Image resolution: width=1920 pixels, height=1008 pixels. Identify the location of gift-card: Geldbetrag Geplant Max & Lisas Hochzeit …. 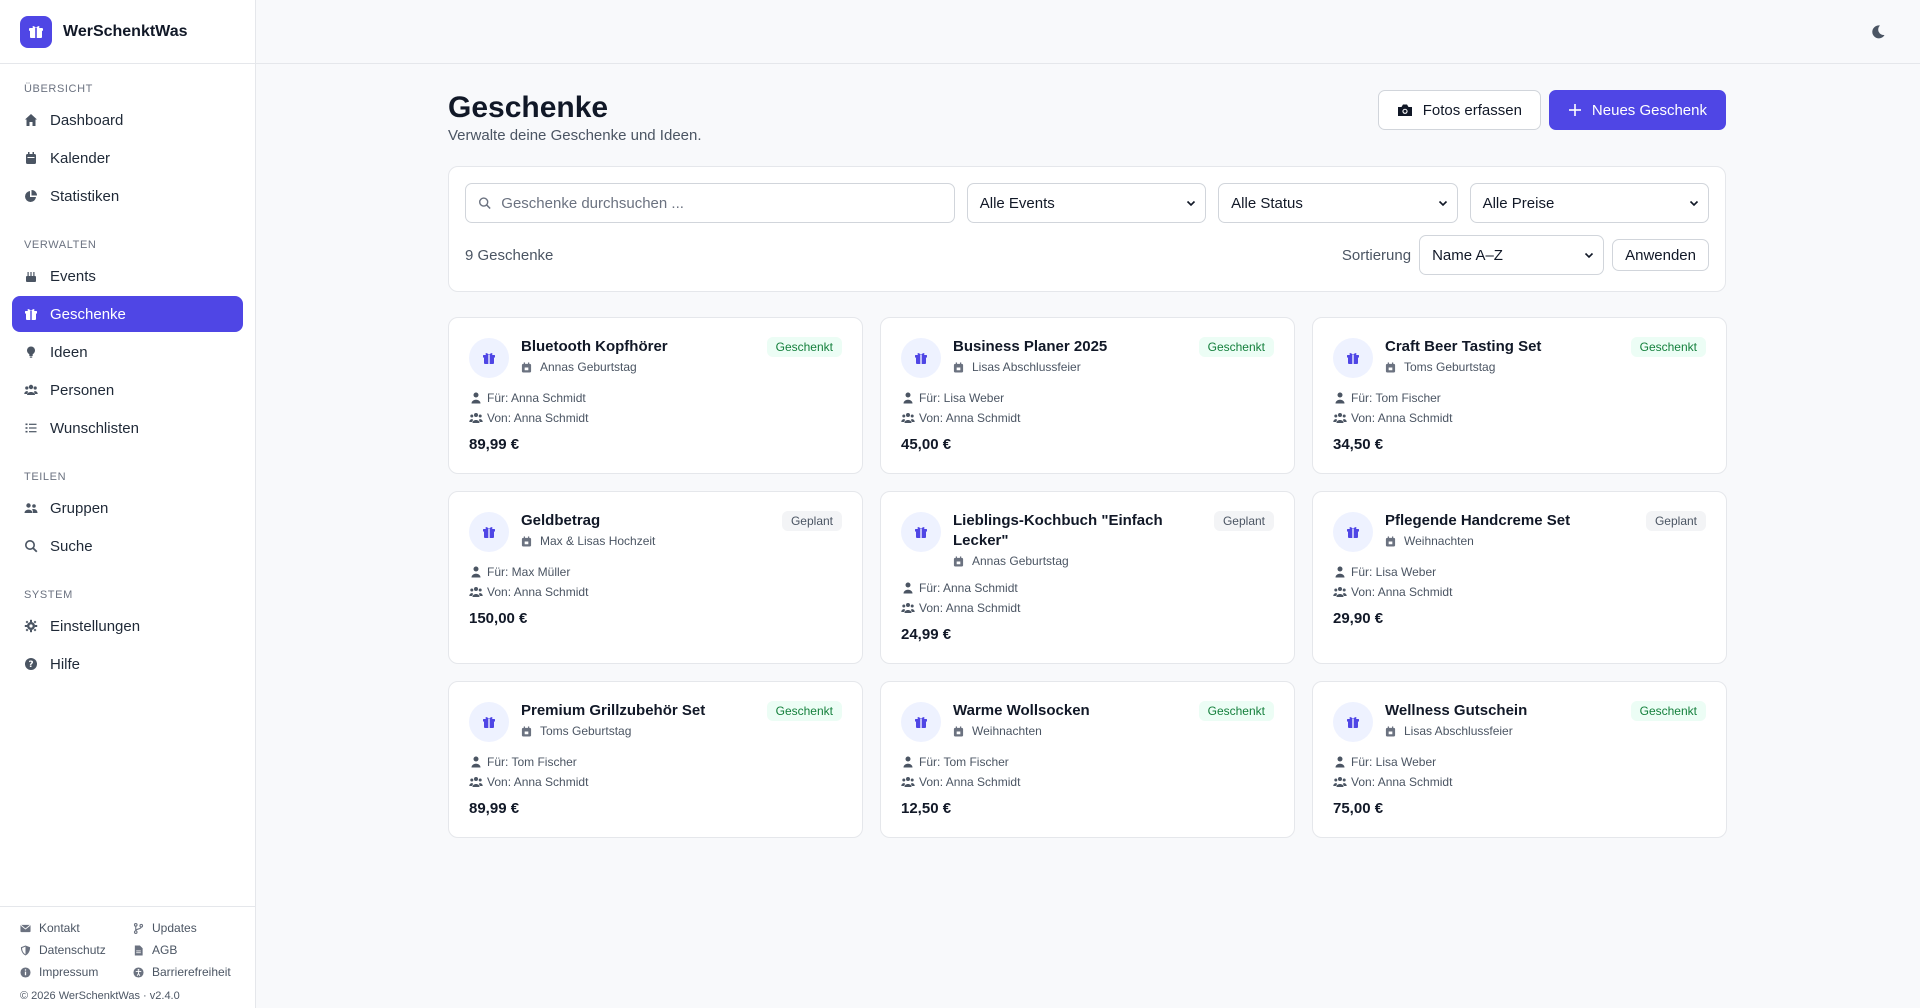
(655, 577).